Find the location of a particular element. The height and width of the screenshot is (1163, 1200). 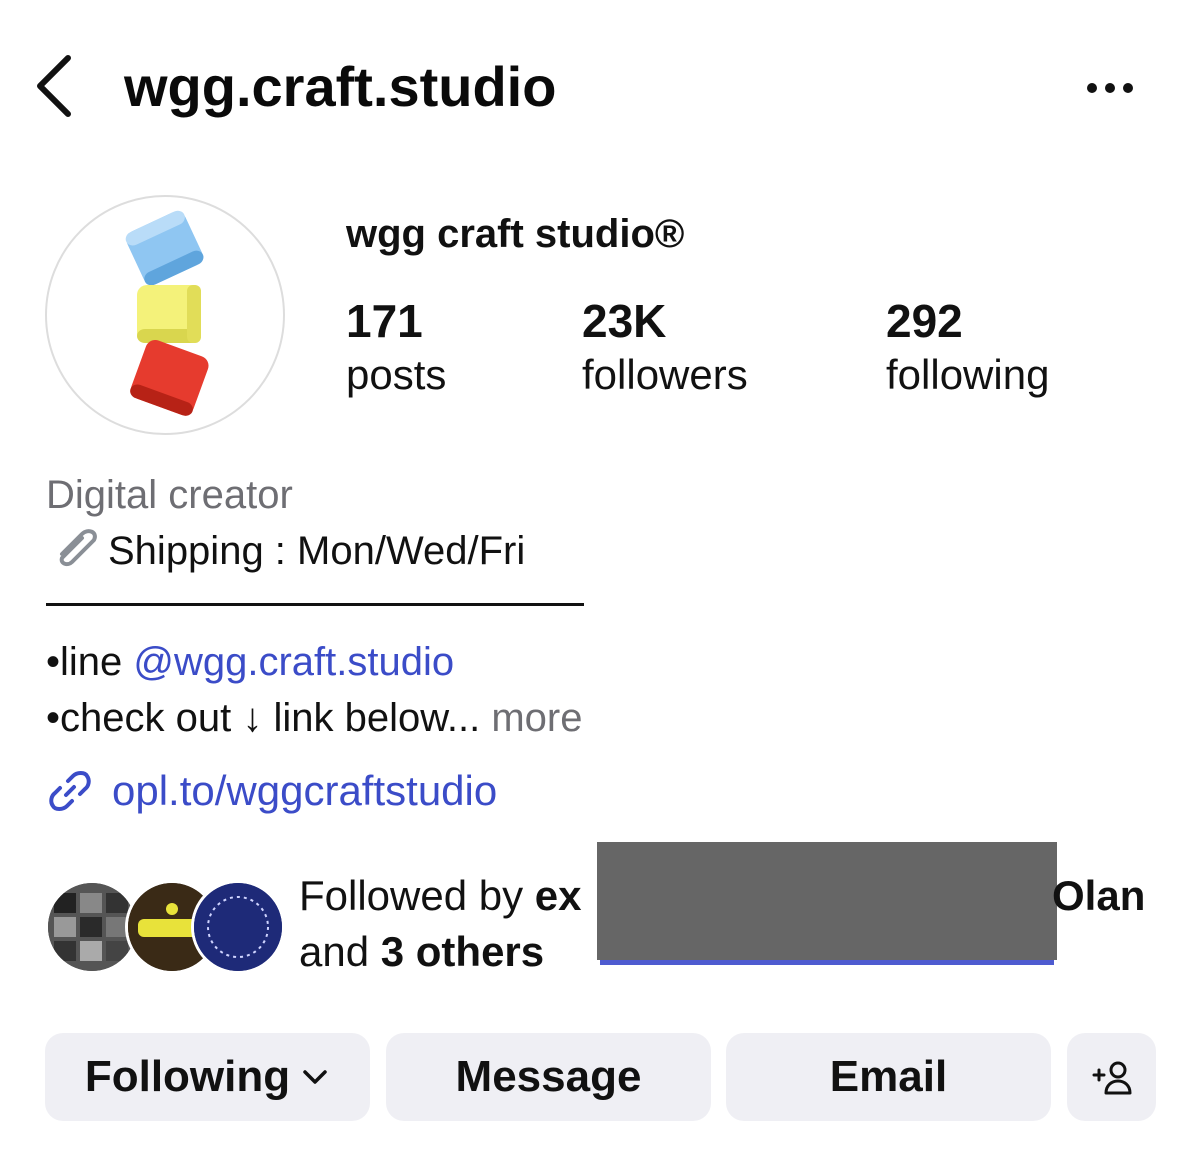

mutual-follower-avatar is located at coordinates (238, 927).